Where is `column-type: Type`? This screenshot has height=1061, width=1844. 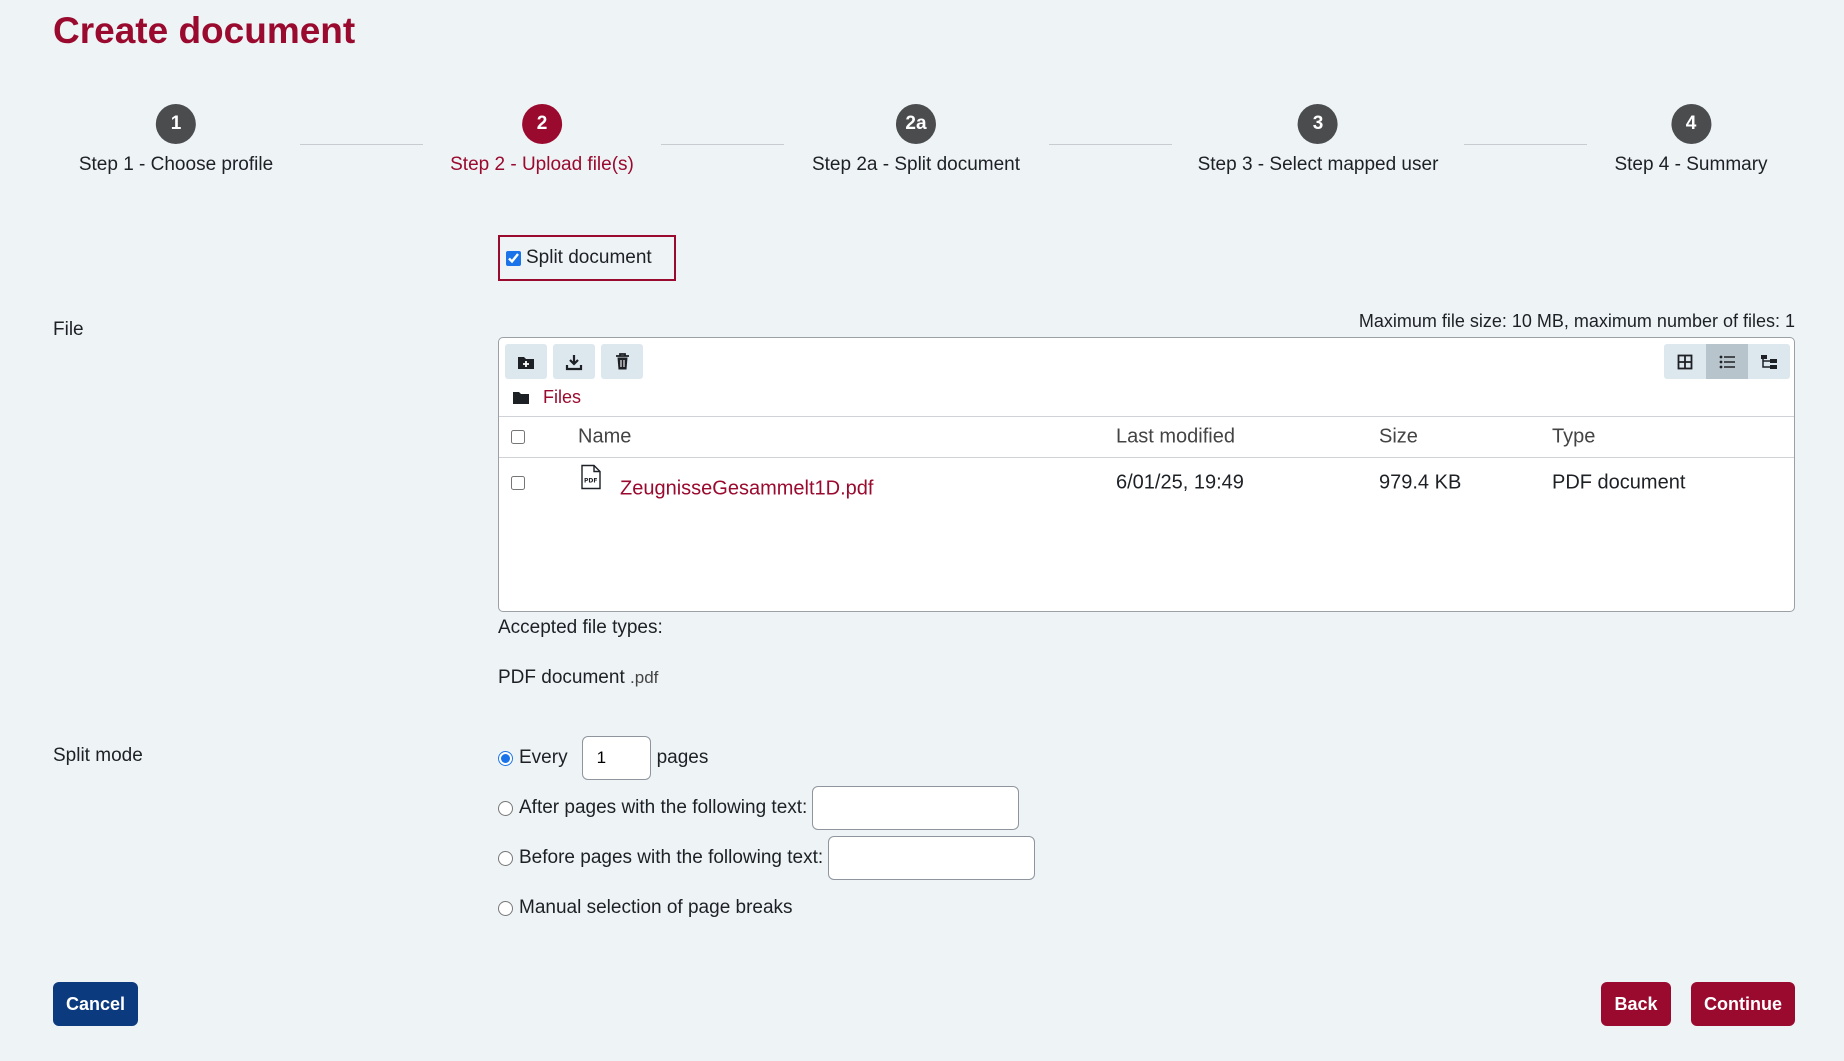
column-type: Type is located at coordinates (1573, 437).